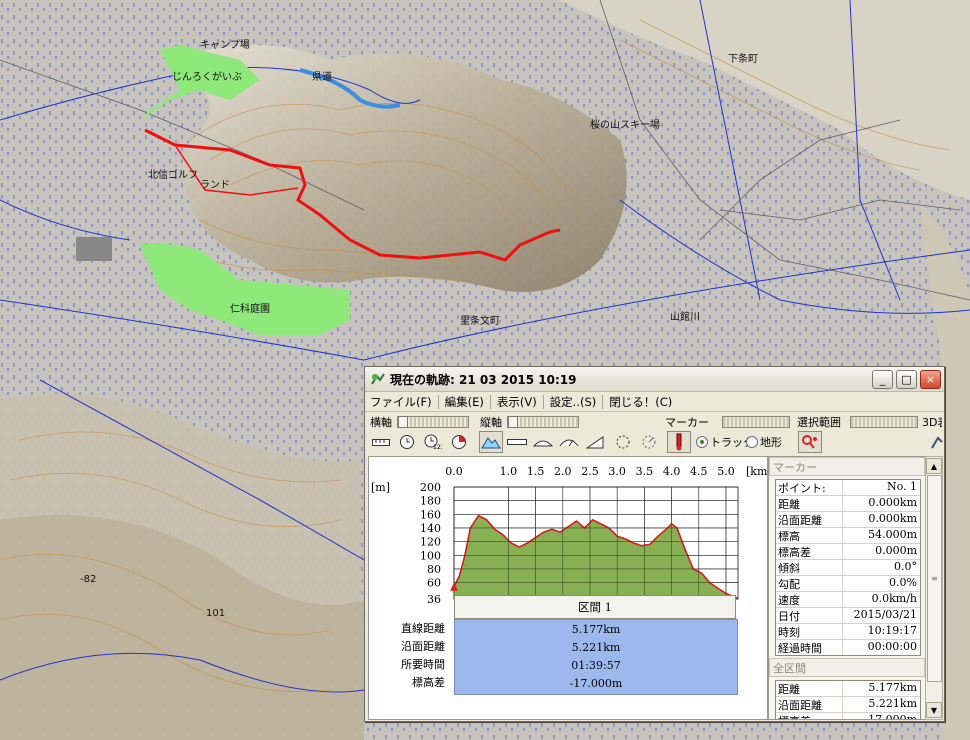 Image resolution: width=970 pixels, height=740 pixels. I want to click on gauge-icon, so click(569, 442).